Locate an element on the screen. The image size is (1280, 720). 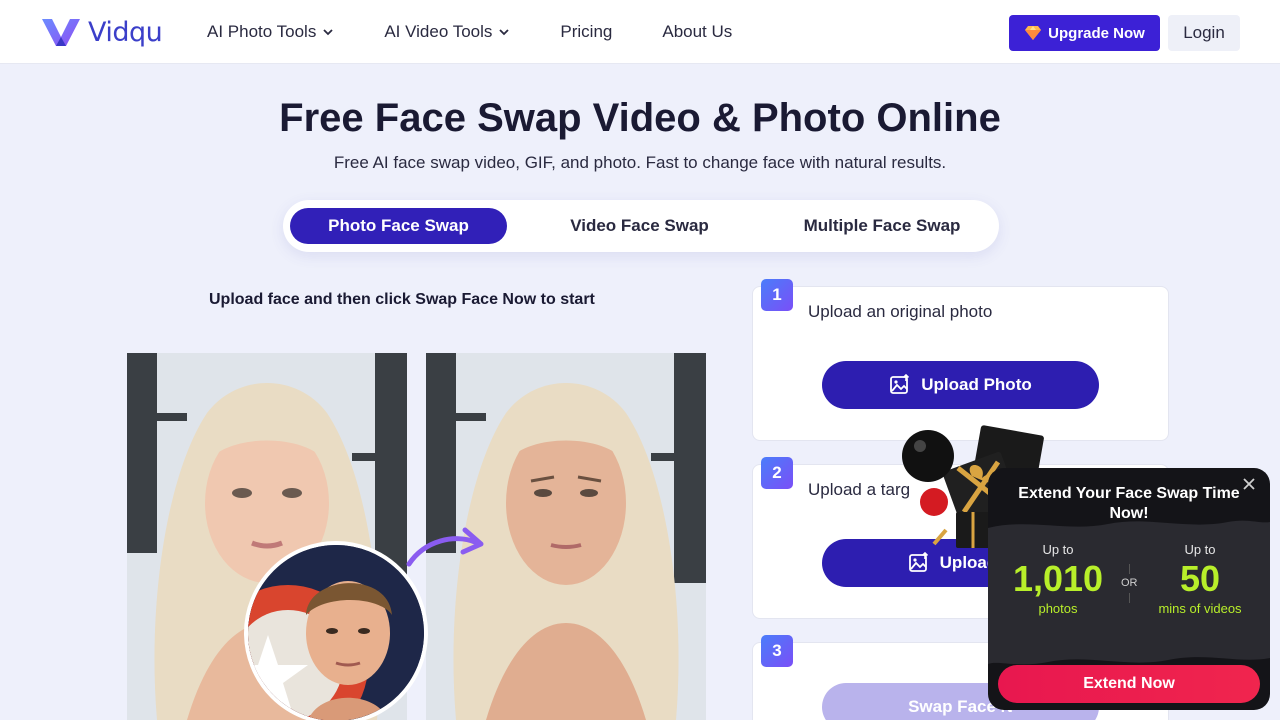
nav-about-us: About Us is located at coordinates (697, 32).